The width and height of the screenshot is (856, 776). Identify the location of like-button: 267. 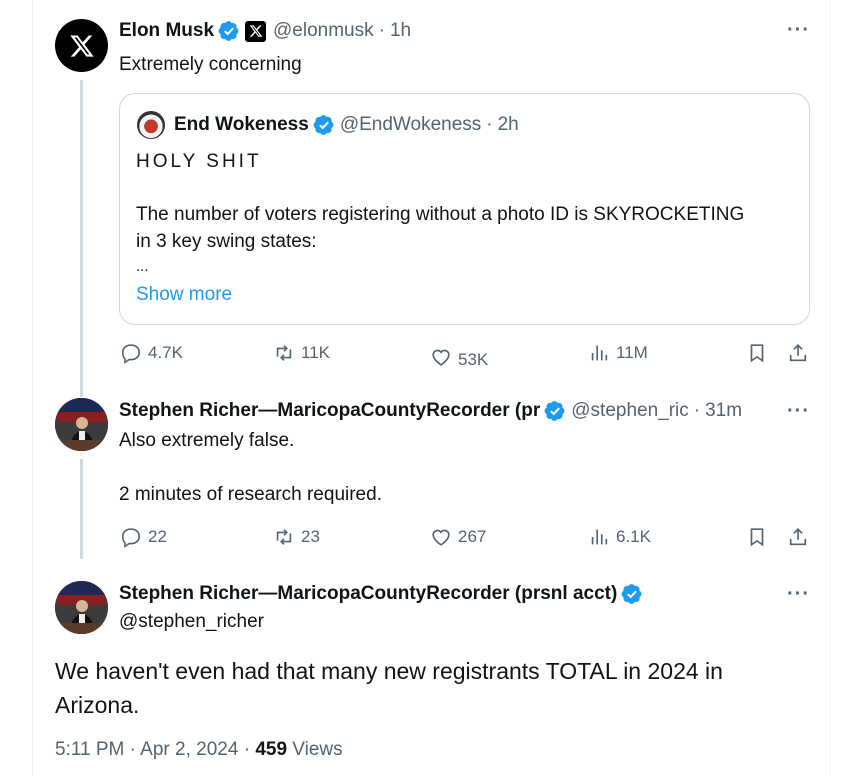
(458, 537).